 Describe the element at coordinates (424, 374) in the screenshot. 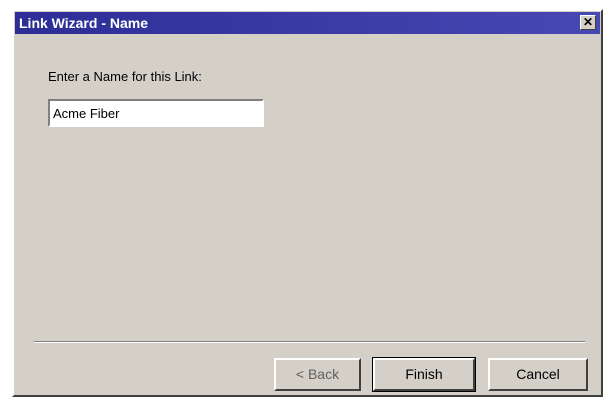

I see `finish-button: Finish` at that location.